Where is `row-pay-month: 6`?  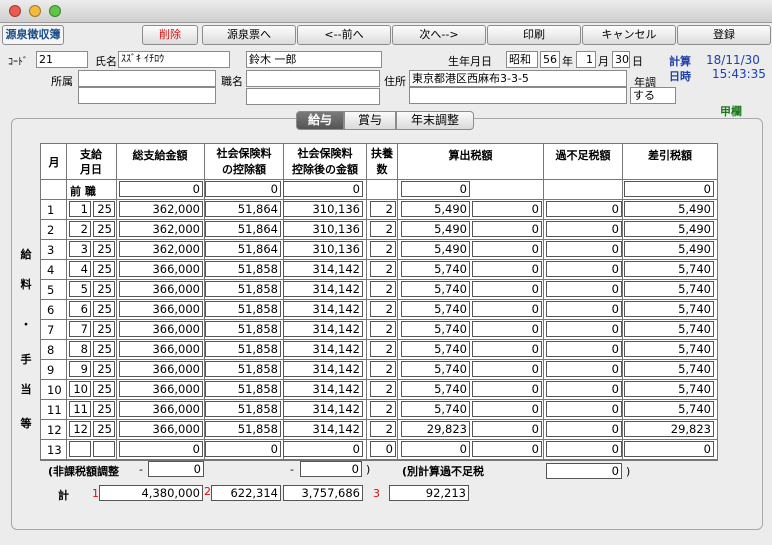 row-pay-month: 6 is located at coordinates (80, 309).